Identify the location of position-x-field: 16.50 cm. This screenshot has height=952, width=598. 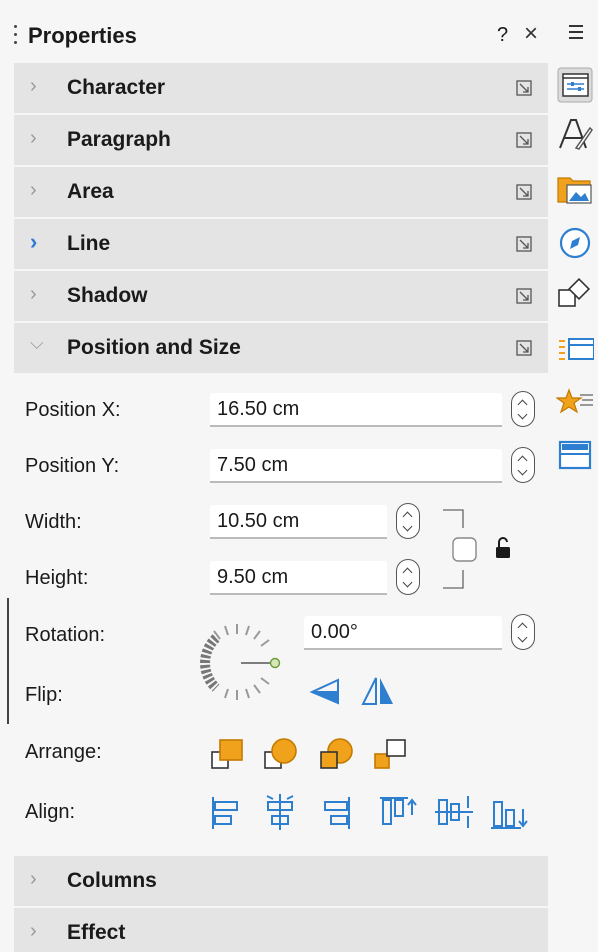
(356, 410).